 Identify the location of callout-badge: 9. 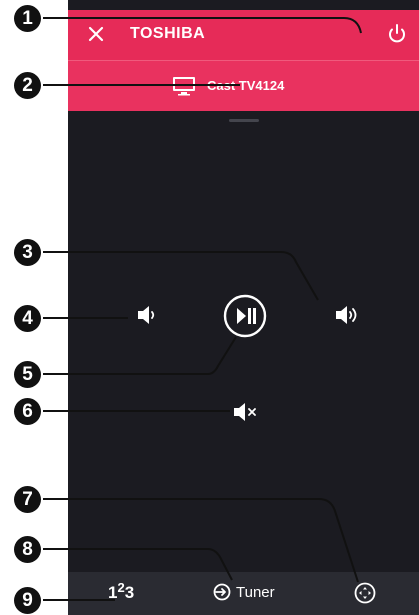
(27, 600).